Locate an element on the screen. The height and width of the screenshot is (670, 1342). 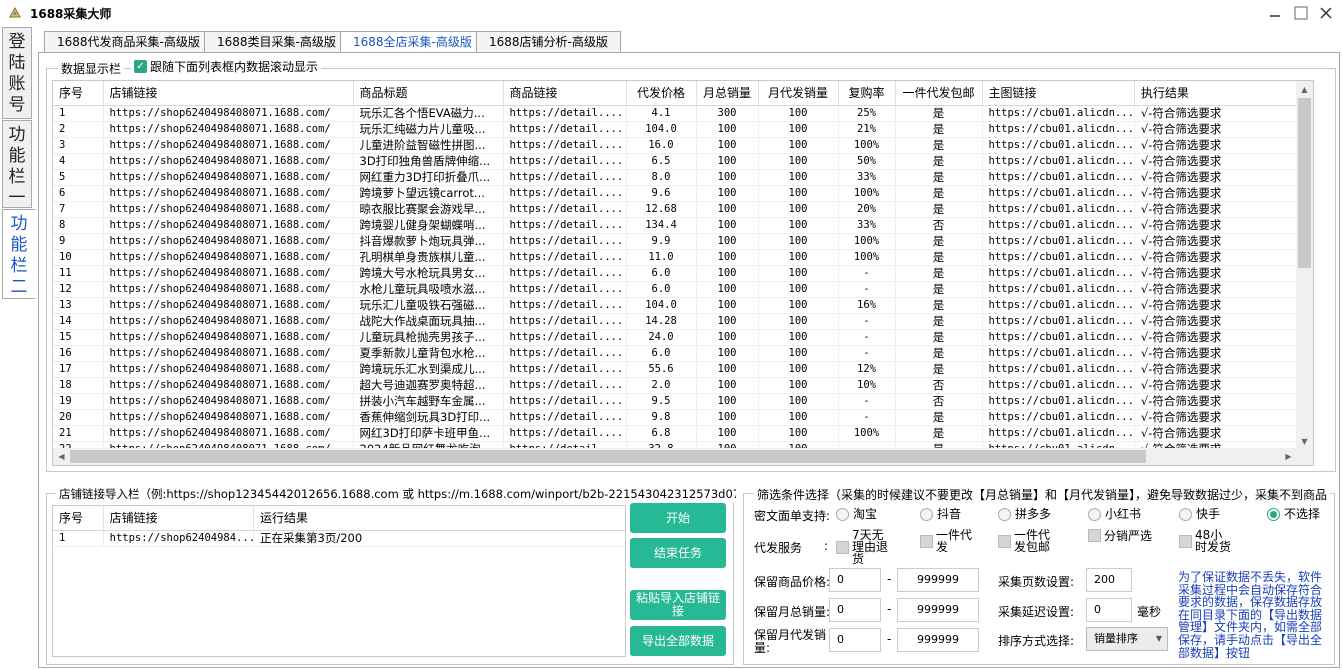
waybill-option: 拼多多 is located at coordinates (1024, 513).